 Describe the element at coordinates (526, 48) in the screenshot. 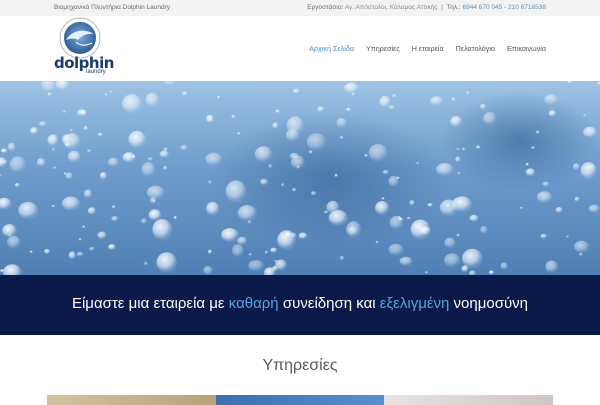

I see `nav-contact: Επικοινωνία` at that location.